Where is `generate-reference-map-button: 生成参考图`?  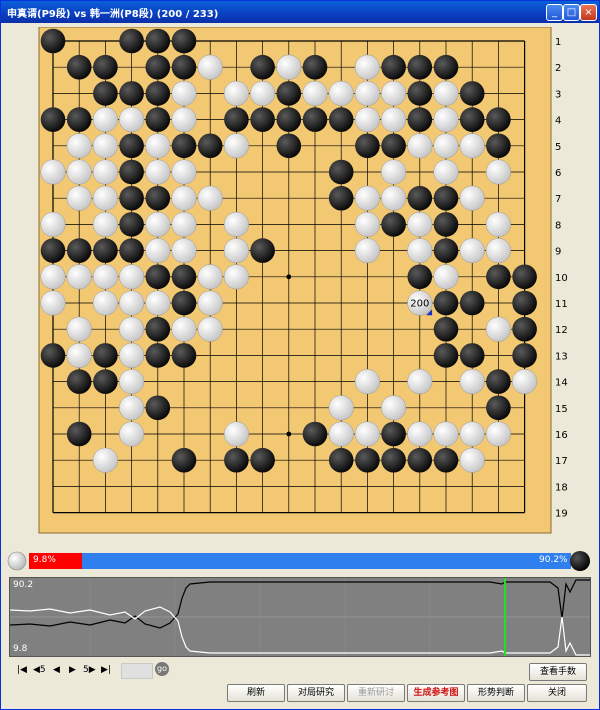 generate-reference-map-button: 生成参考图 is located at coordinates (436, 693).